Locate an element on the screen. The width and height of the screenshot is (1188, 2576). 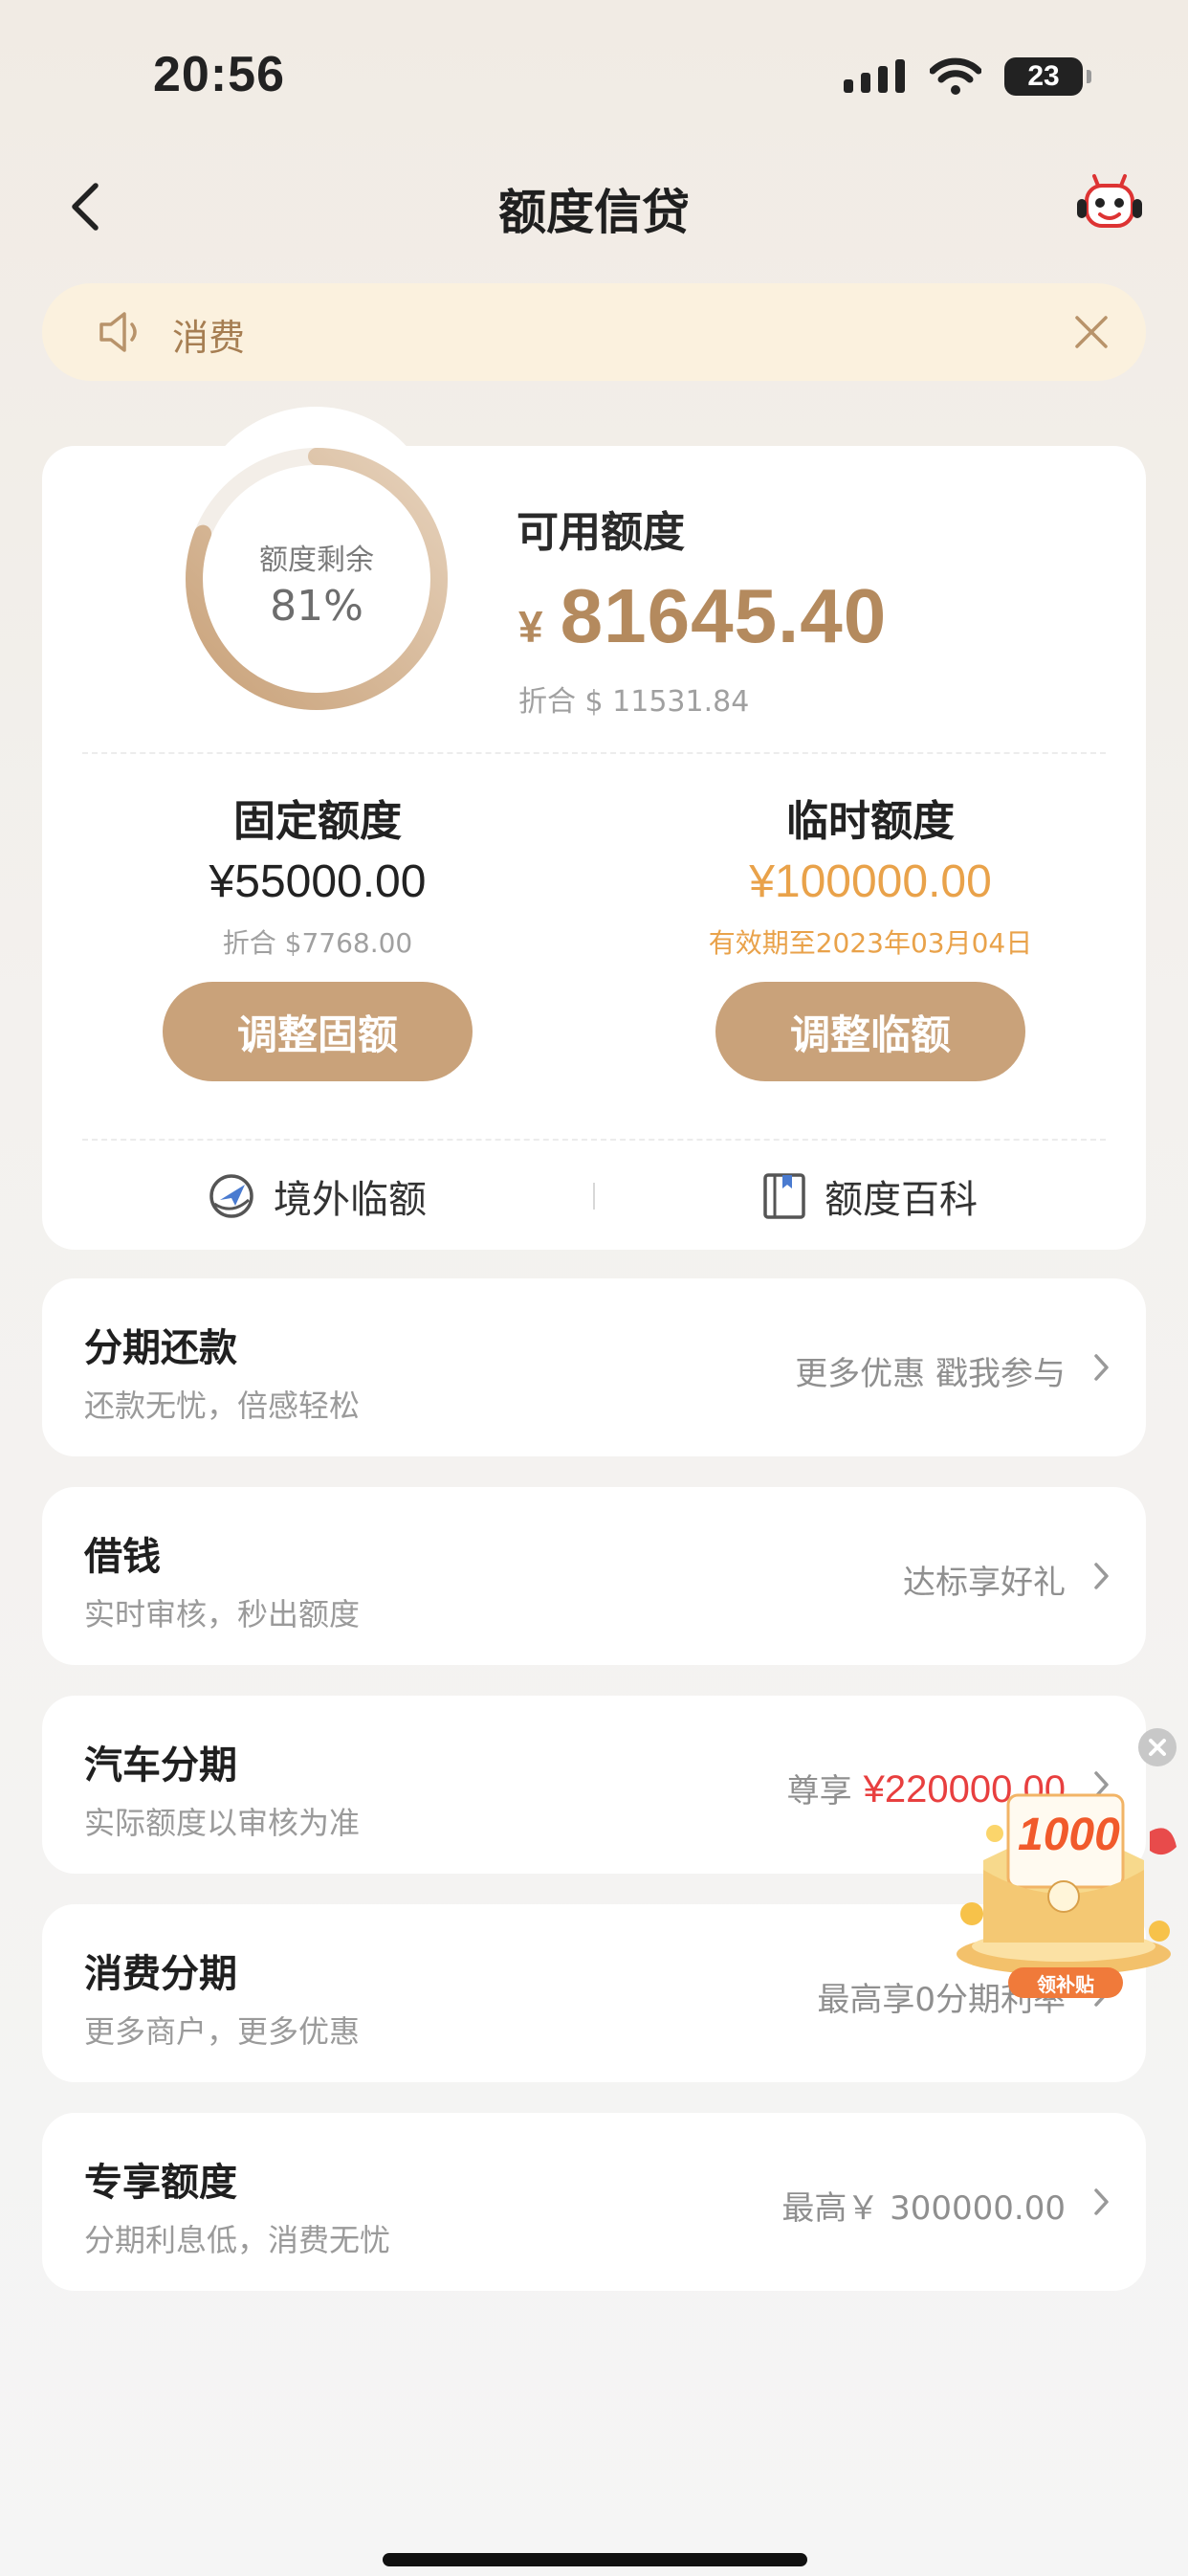
status-icons: 23 is located at coordinates (967, 76).